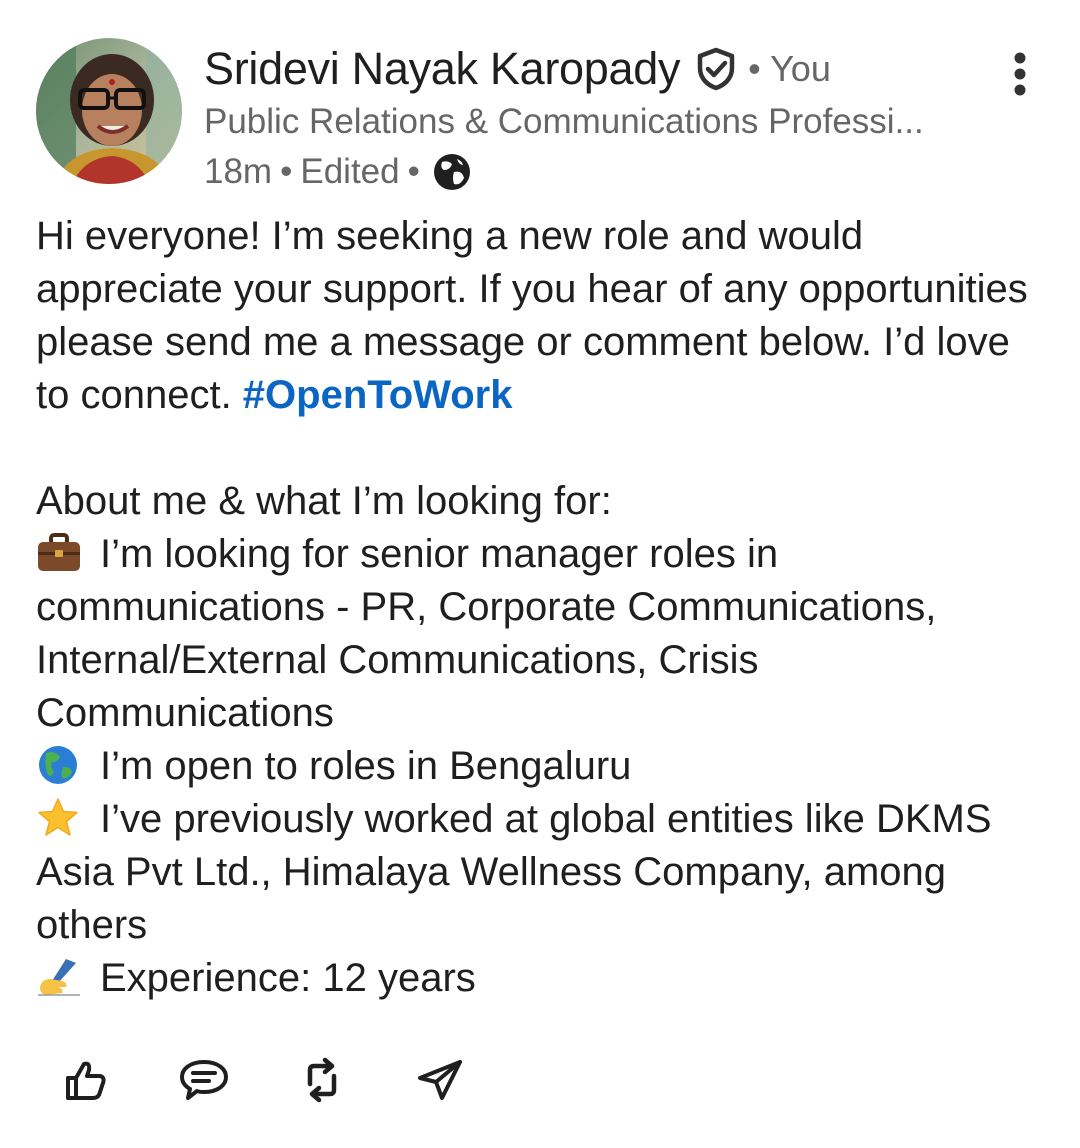 The width and height of the screenshot is (1080, 1148). I want to click on list-item: Experience: 12 years, so click(541, 978).